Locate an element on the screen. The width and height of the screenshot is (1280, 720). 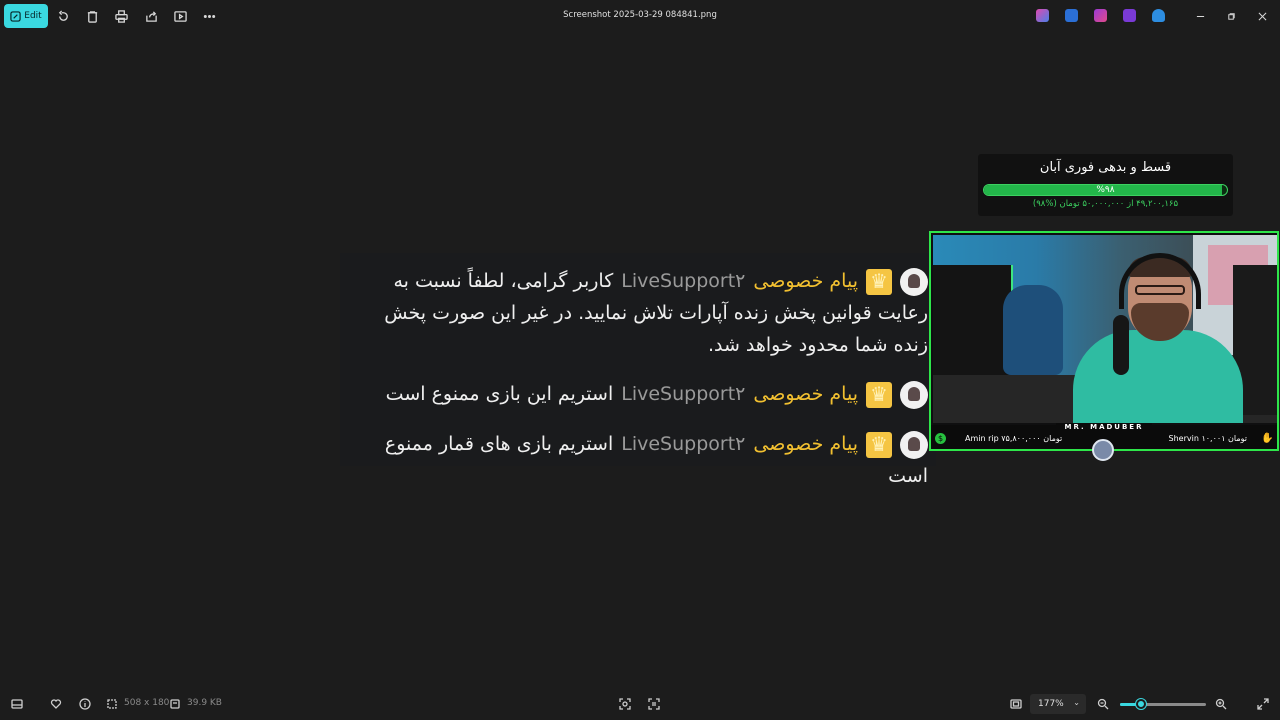
print-icon is located at coordinates (121, 16).